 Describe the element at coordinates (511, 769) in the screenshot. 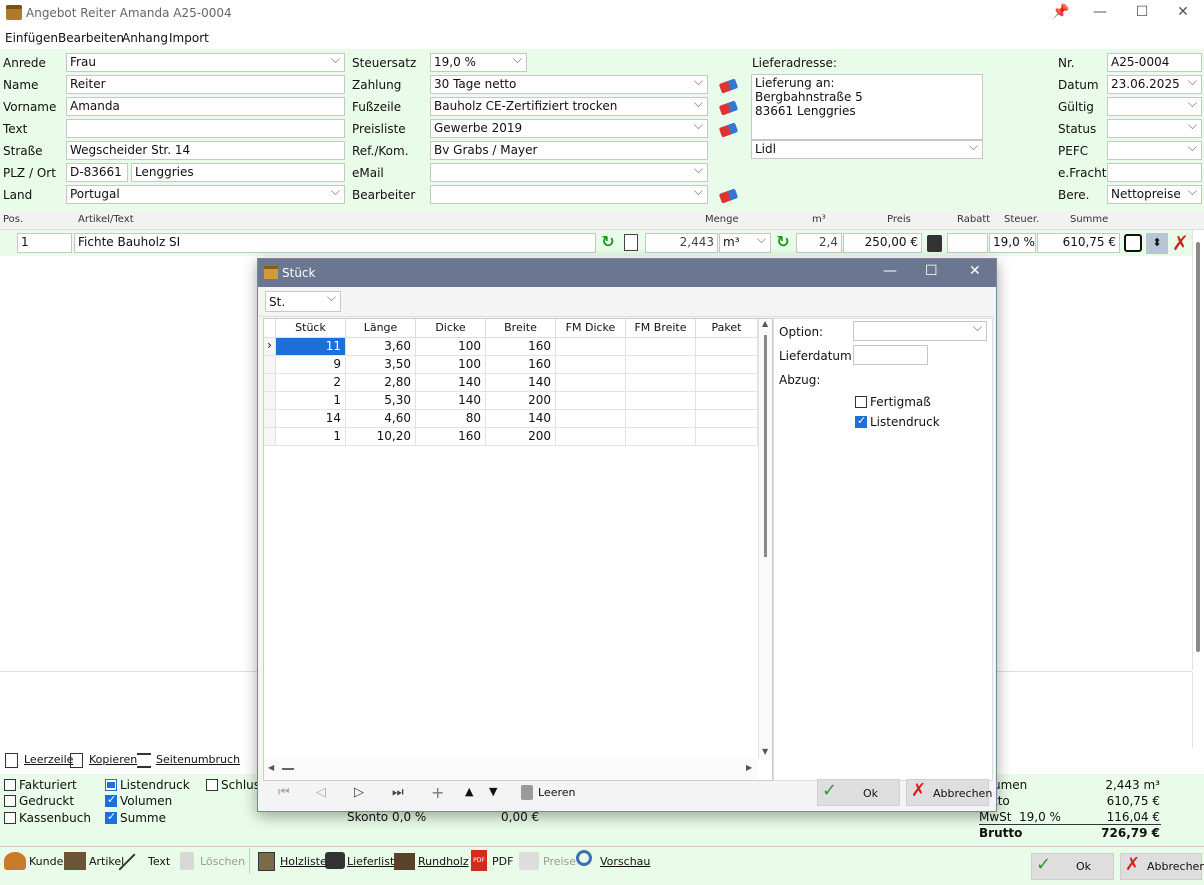

I see `table-hscrollbar: ◀ ▶` at that location.